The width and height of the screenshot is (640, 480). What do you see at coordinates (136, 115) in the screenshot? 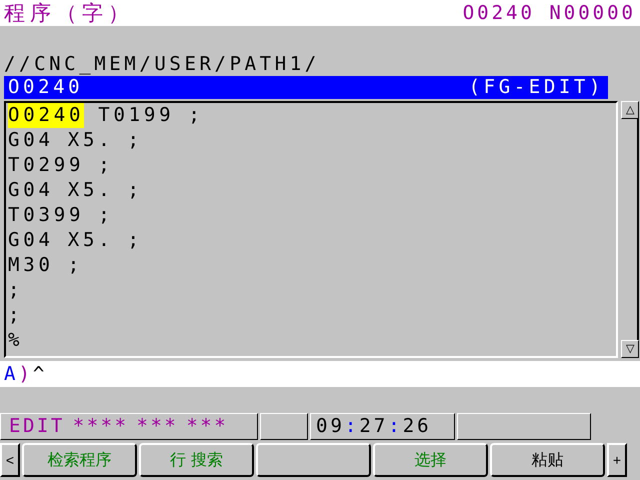
I see `program-word: T0199` at bounding box center [136, 115].